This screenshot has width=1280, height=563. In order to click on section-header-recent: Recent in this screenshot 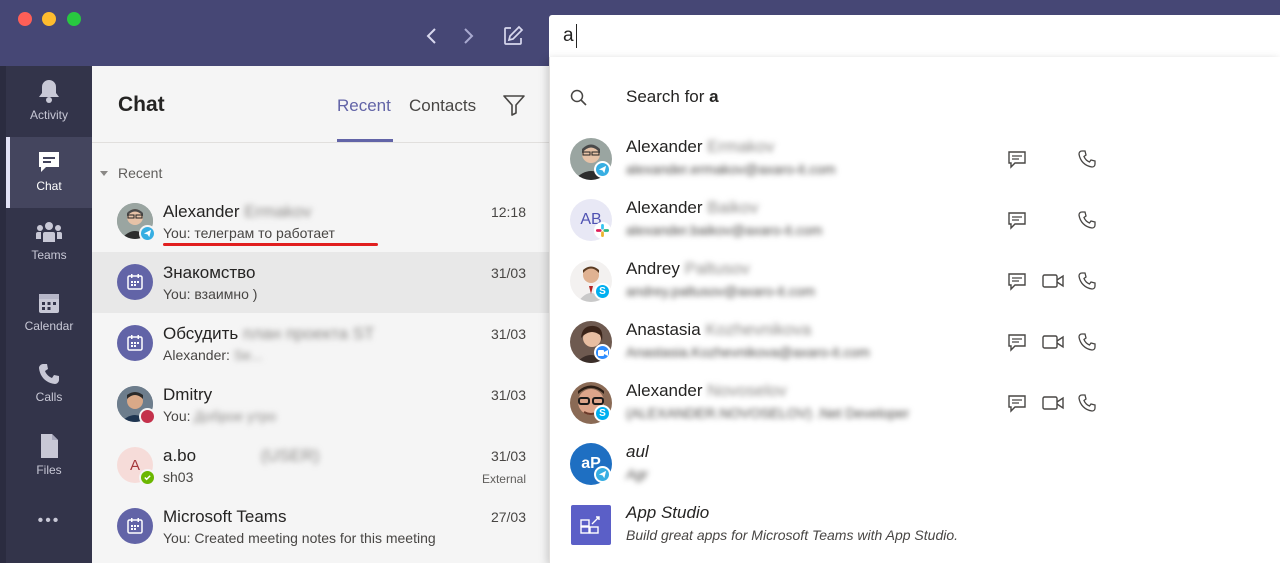, I will do `click(131, 173)`.